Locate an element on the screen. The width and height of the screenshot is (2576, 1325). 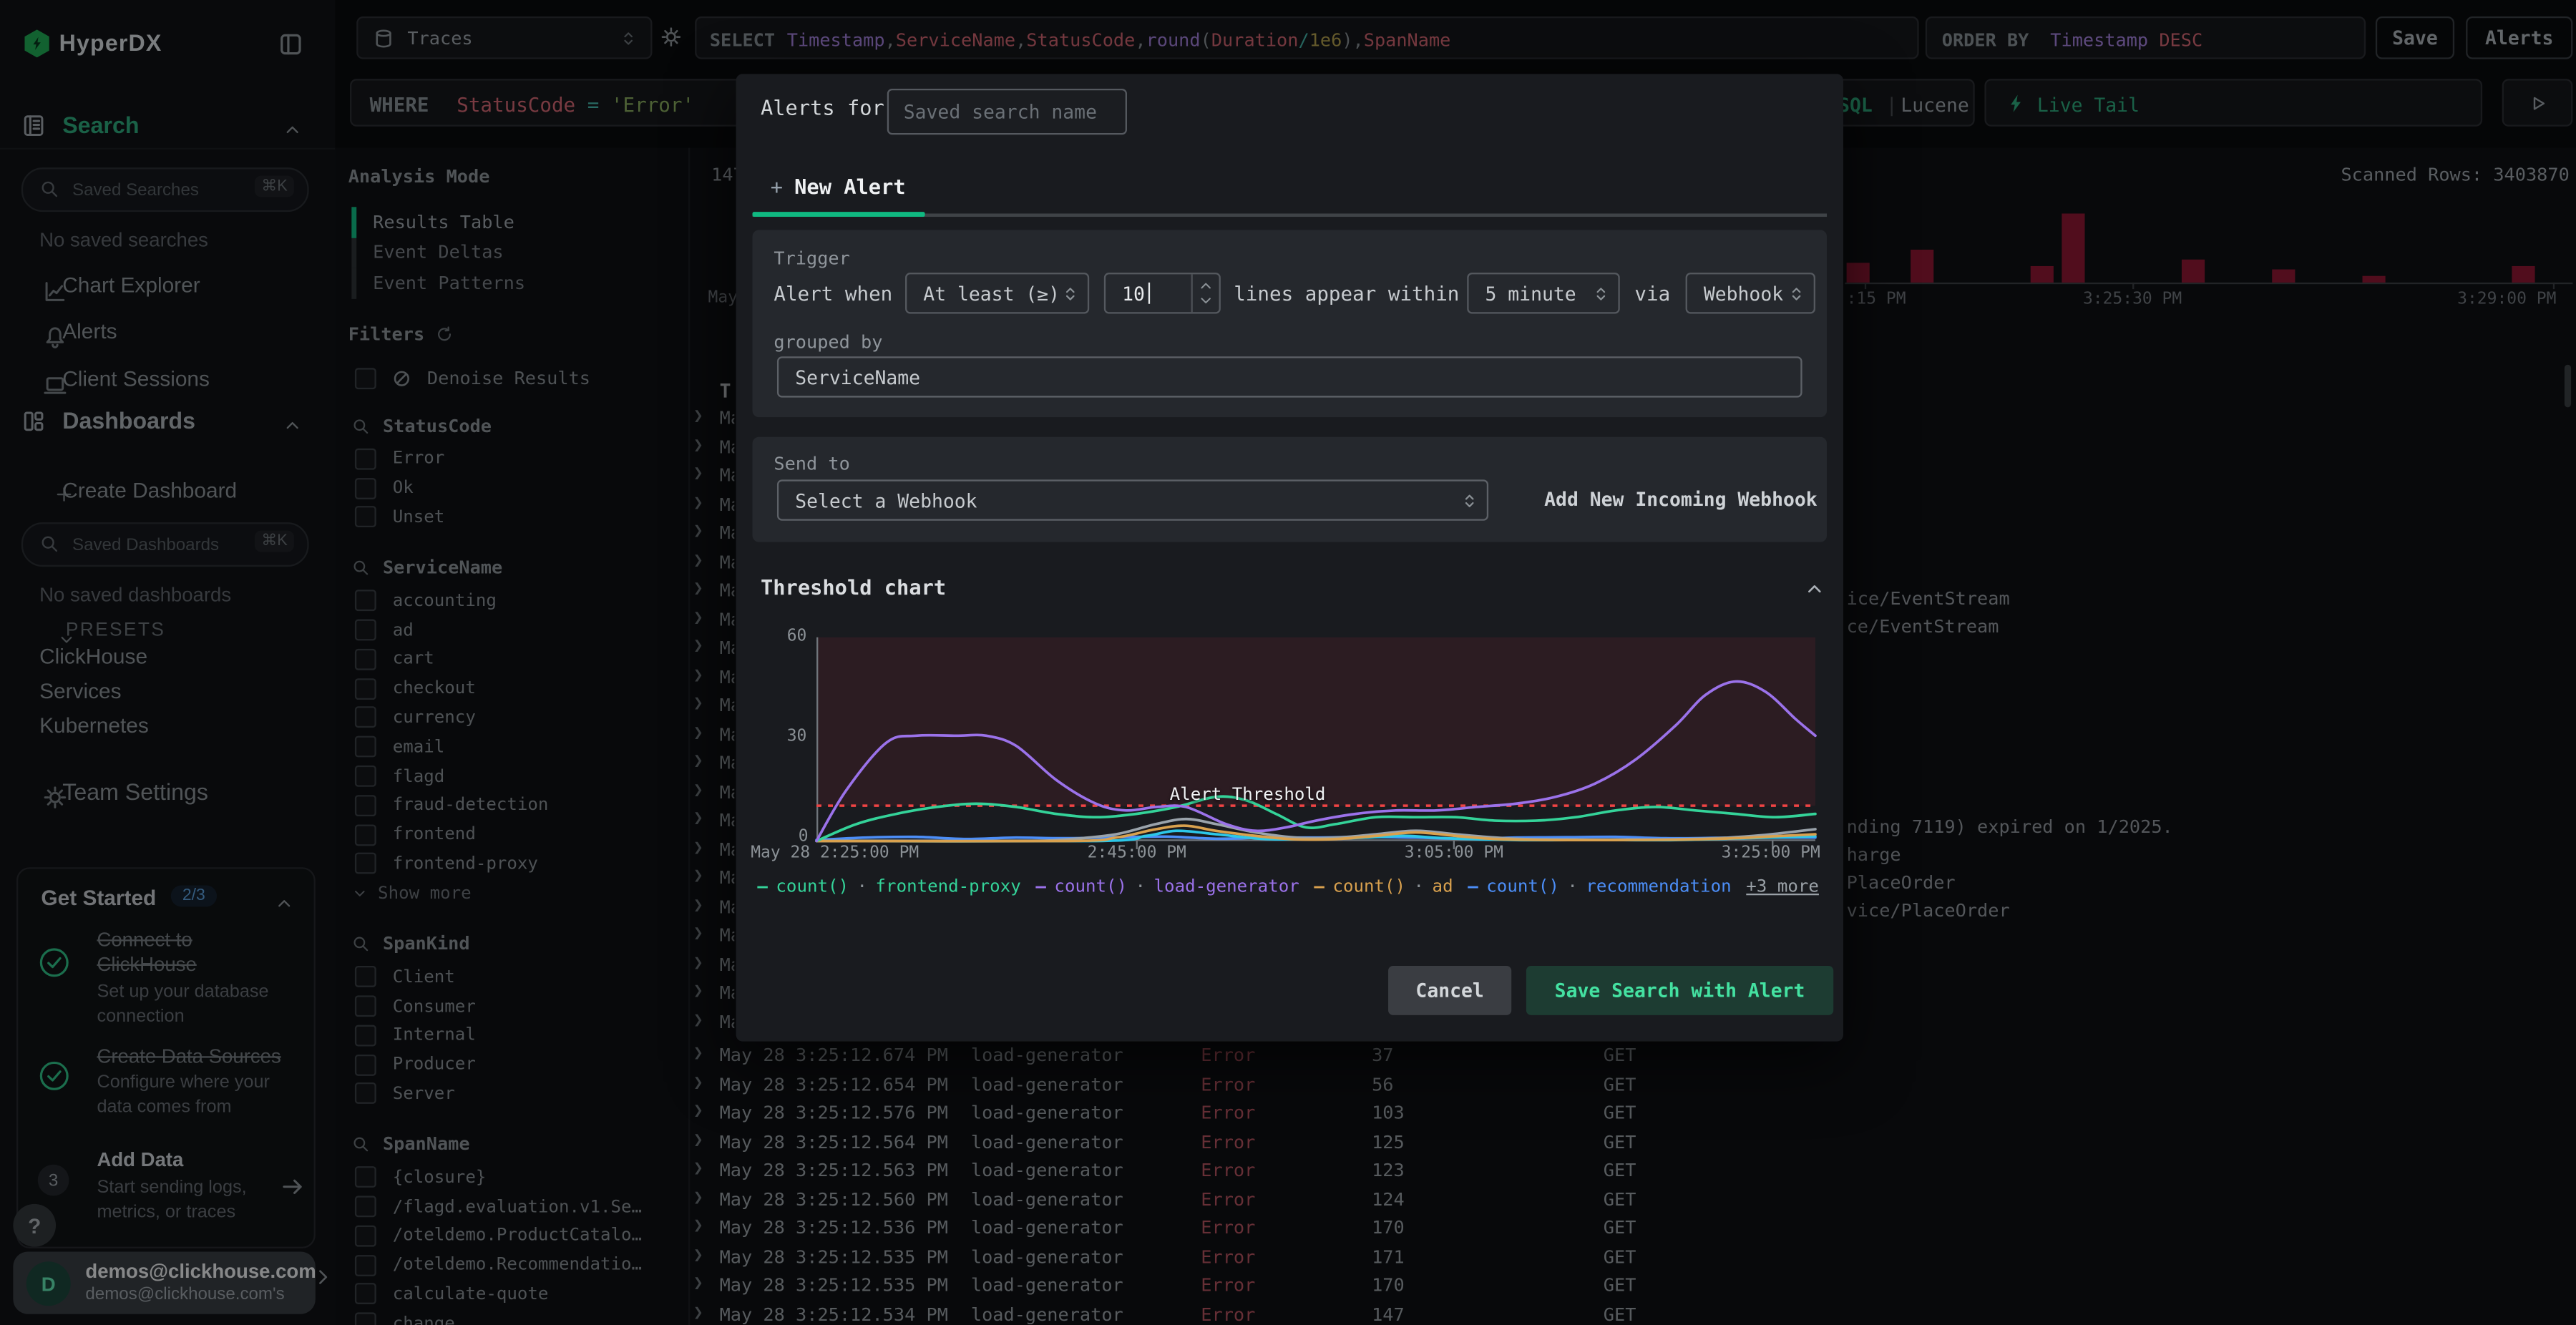
x-tick-2: 3:05:00 PM is located at coordinates (1453, 854).